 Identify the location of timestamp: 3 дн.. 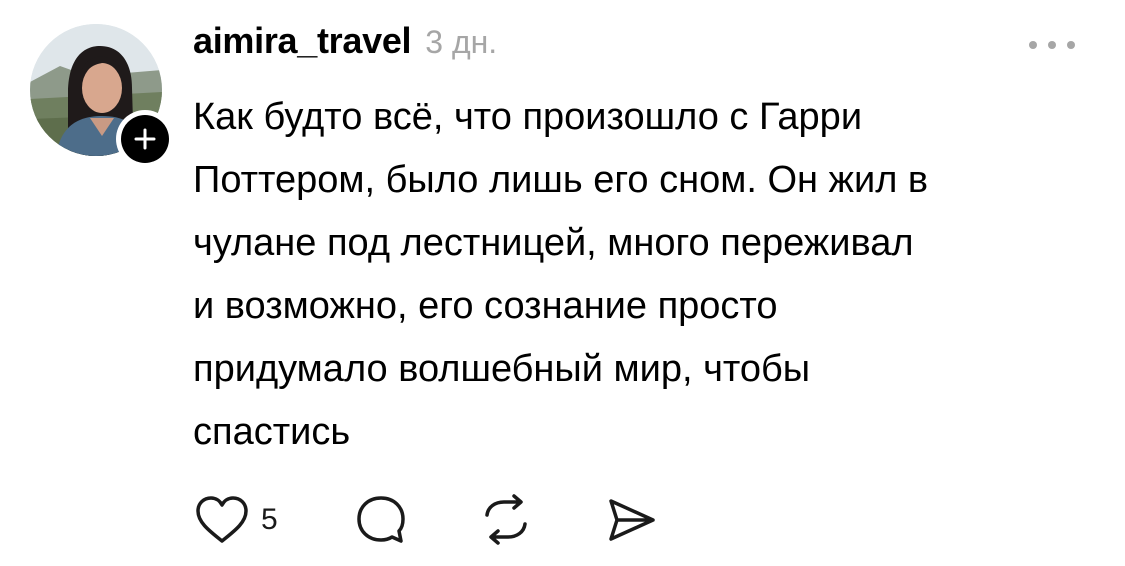
(461, 42).